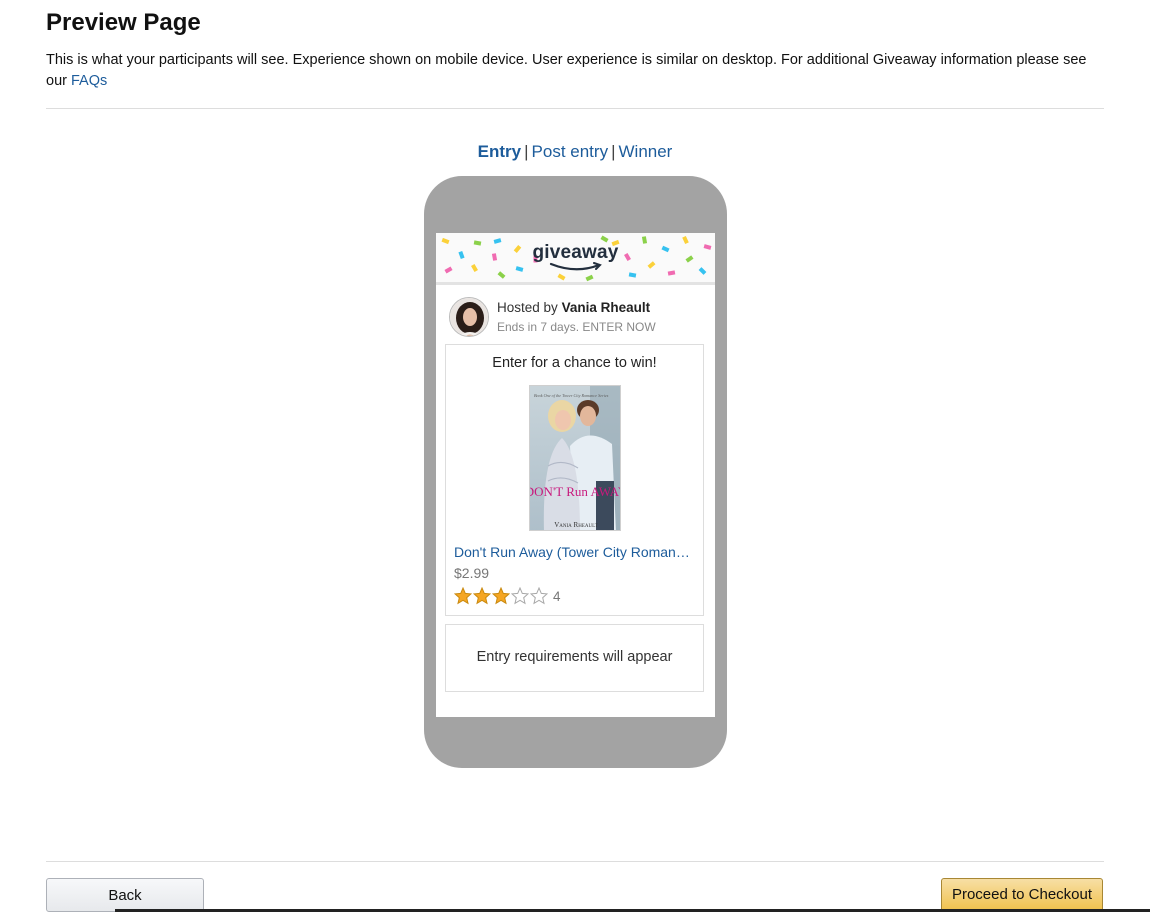 The image size is (1150, 912). I want to click on rating-stars, so click(501, 596).